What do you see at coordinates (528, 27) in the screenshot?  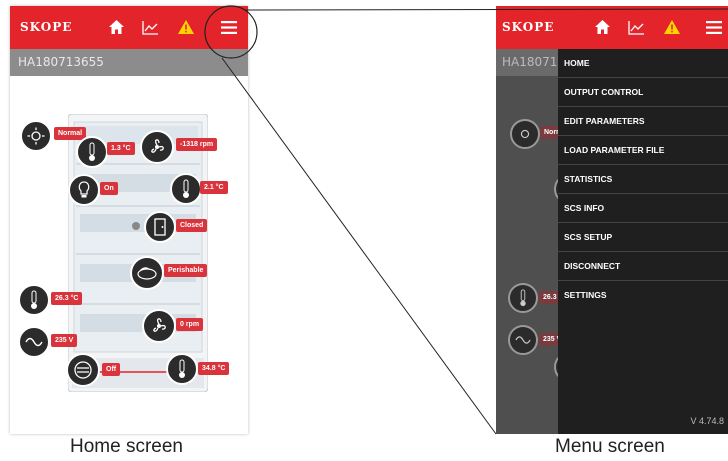 I see `skope-logo-menu: SKOPE` at bounding box center [528, 27].